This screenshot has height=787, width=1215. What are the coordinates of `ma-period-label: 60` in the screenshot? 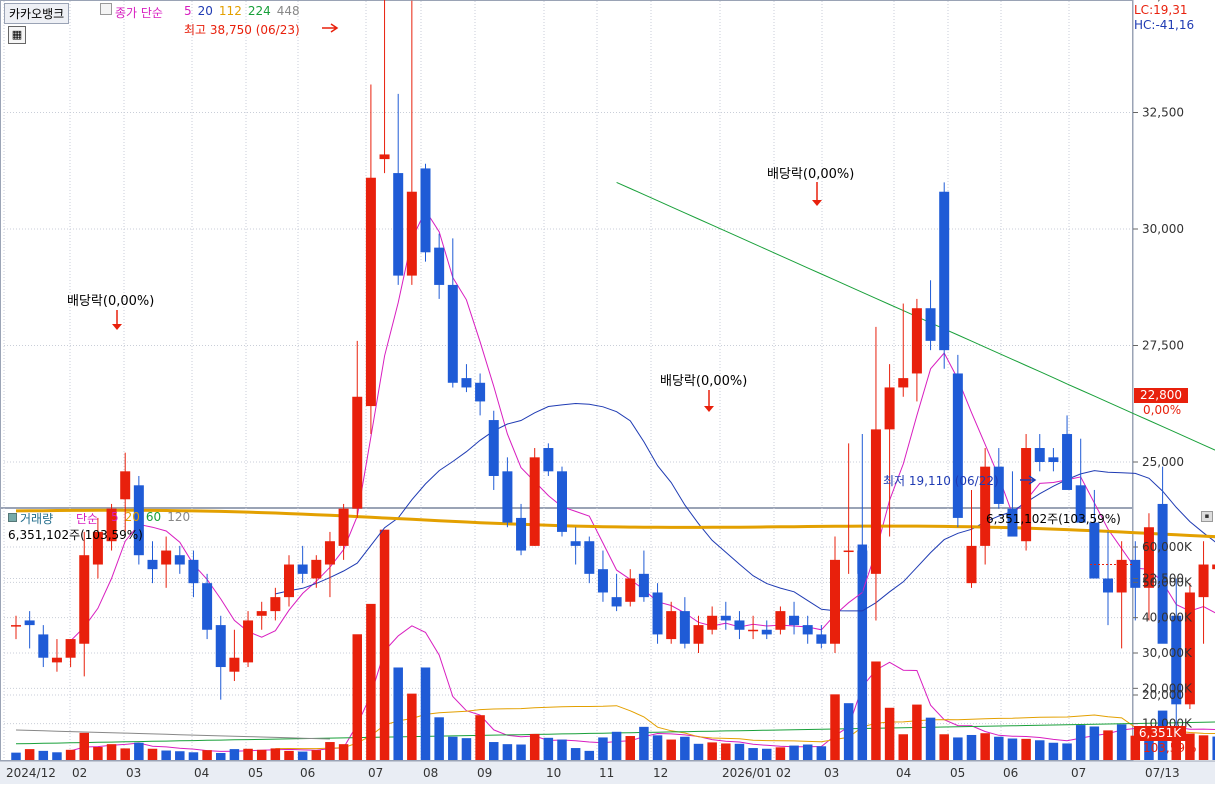 It's located at (153, 517).